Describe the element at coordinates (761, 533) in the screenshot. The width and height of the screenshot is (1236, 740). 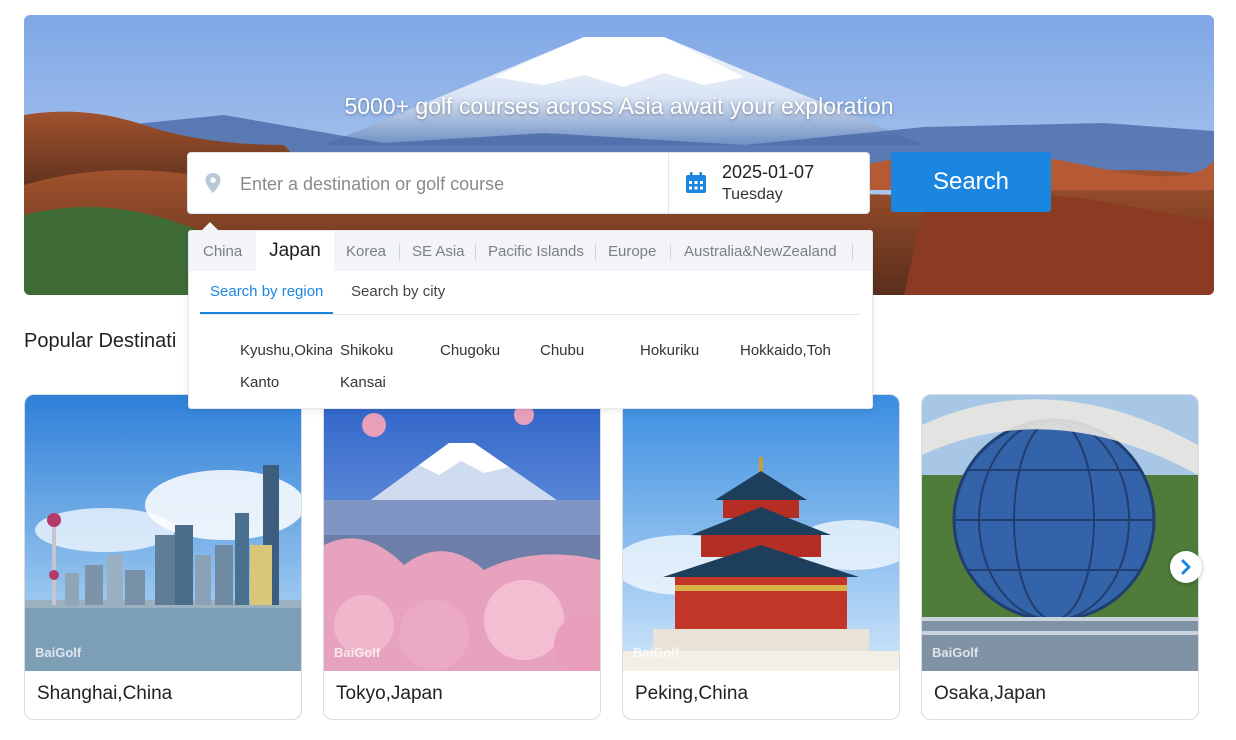
I see `temple-of-heaven-image` at that location.